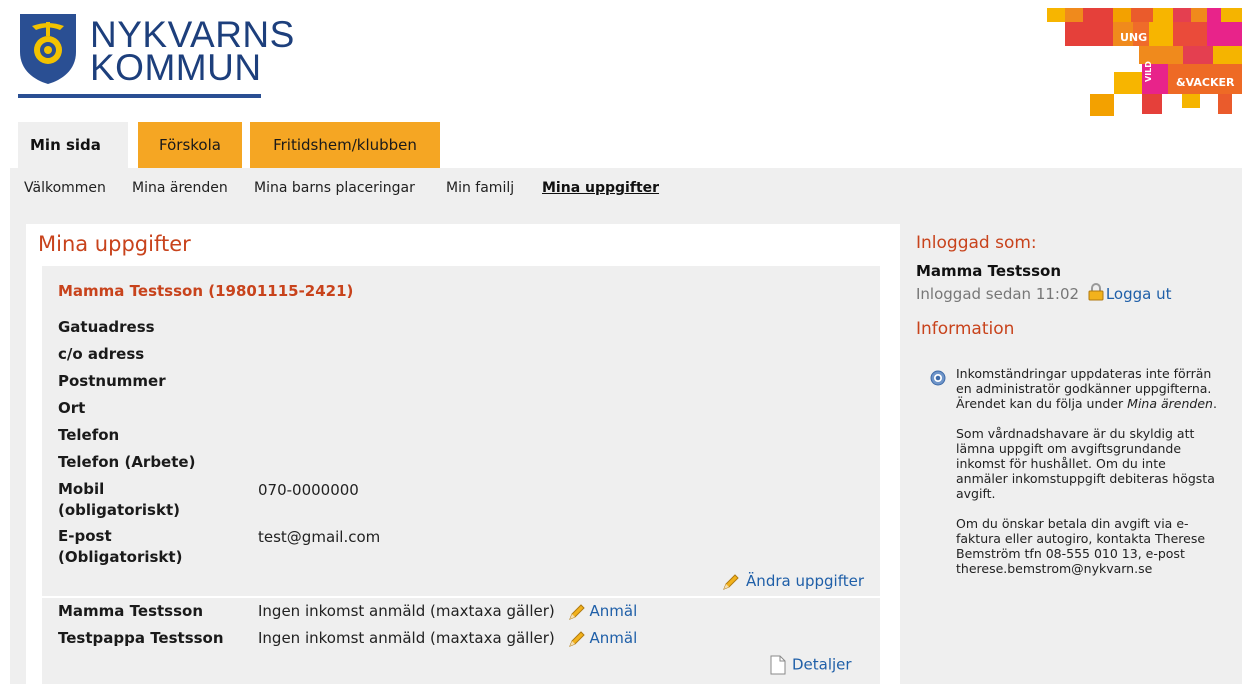 The width and height of the screenshot is (1242, 684). I want to click on field-label-postnummer: Postnummer, so click(112, 381).